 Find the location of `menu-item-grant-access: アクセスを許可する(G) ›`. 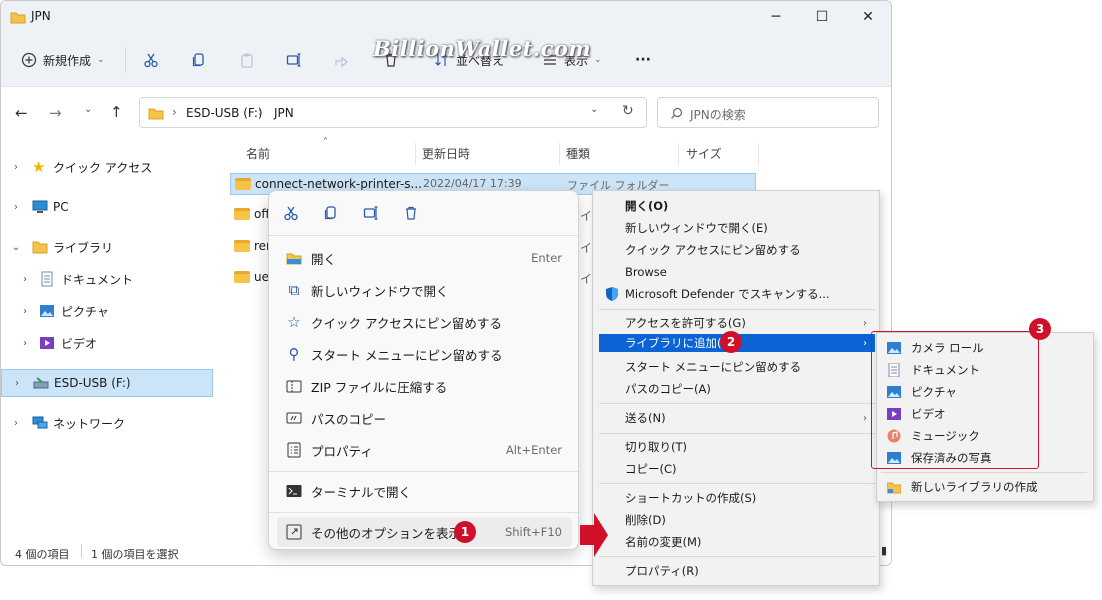

menu-item-grant-access: アクセスを許可する(G) › is located at coordinates (737, 323).